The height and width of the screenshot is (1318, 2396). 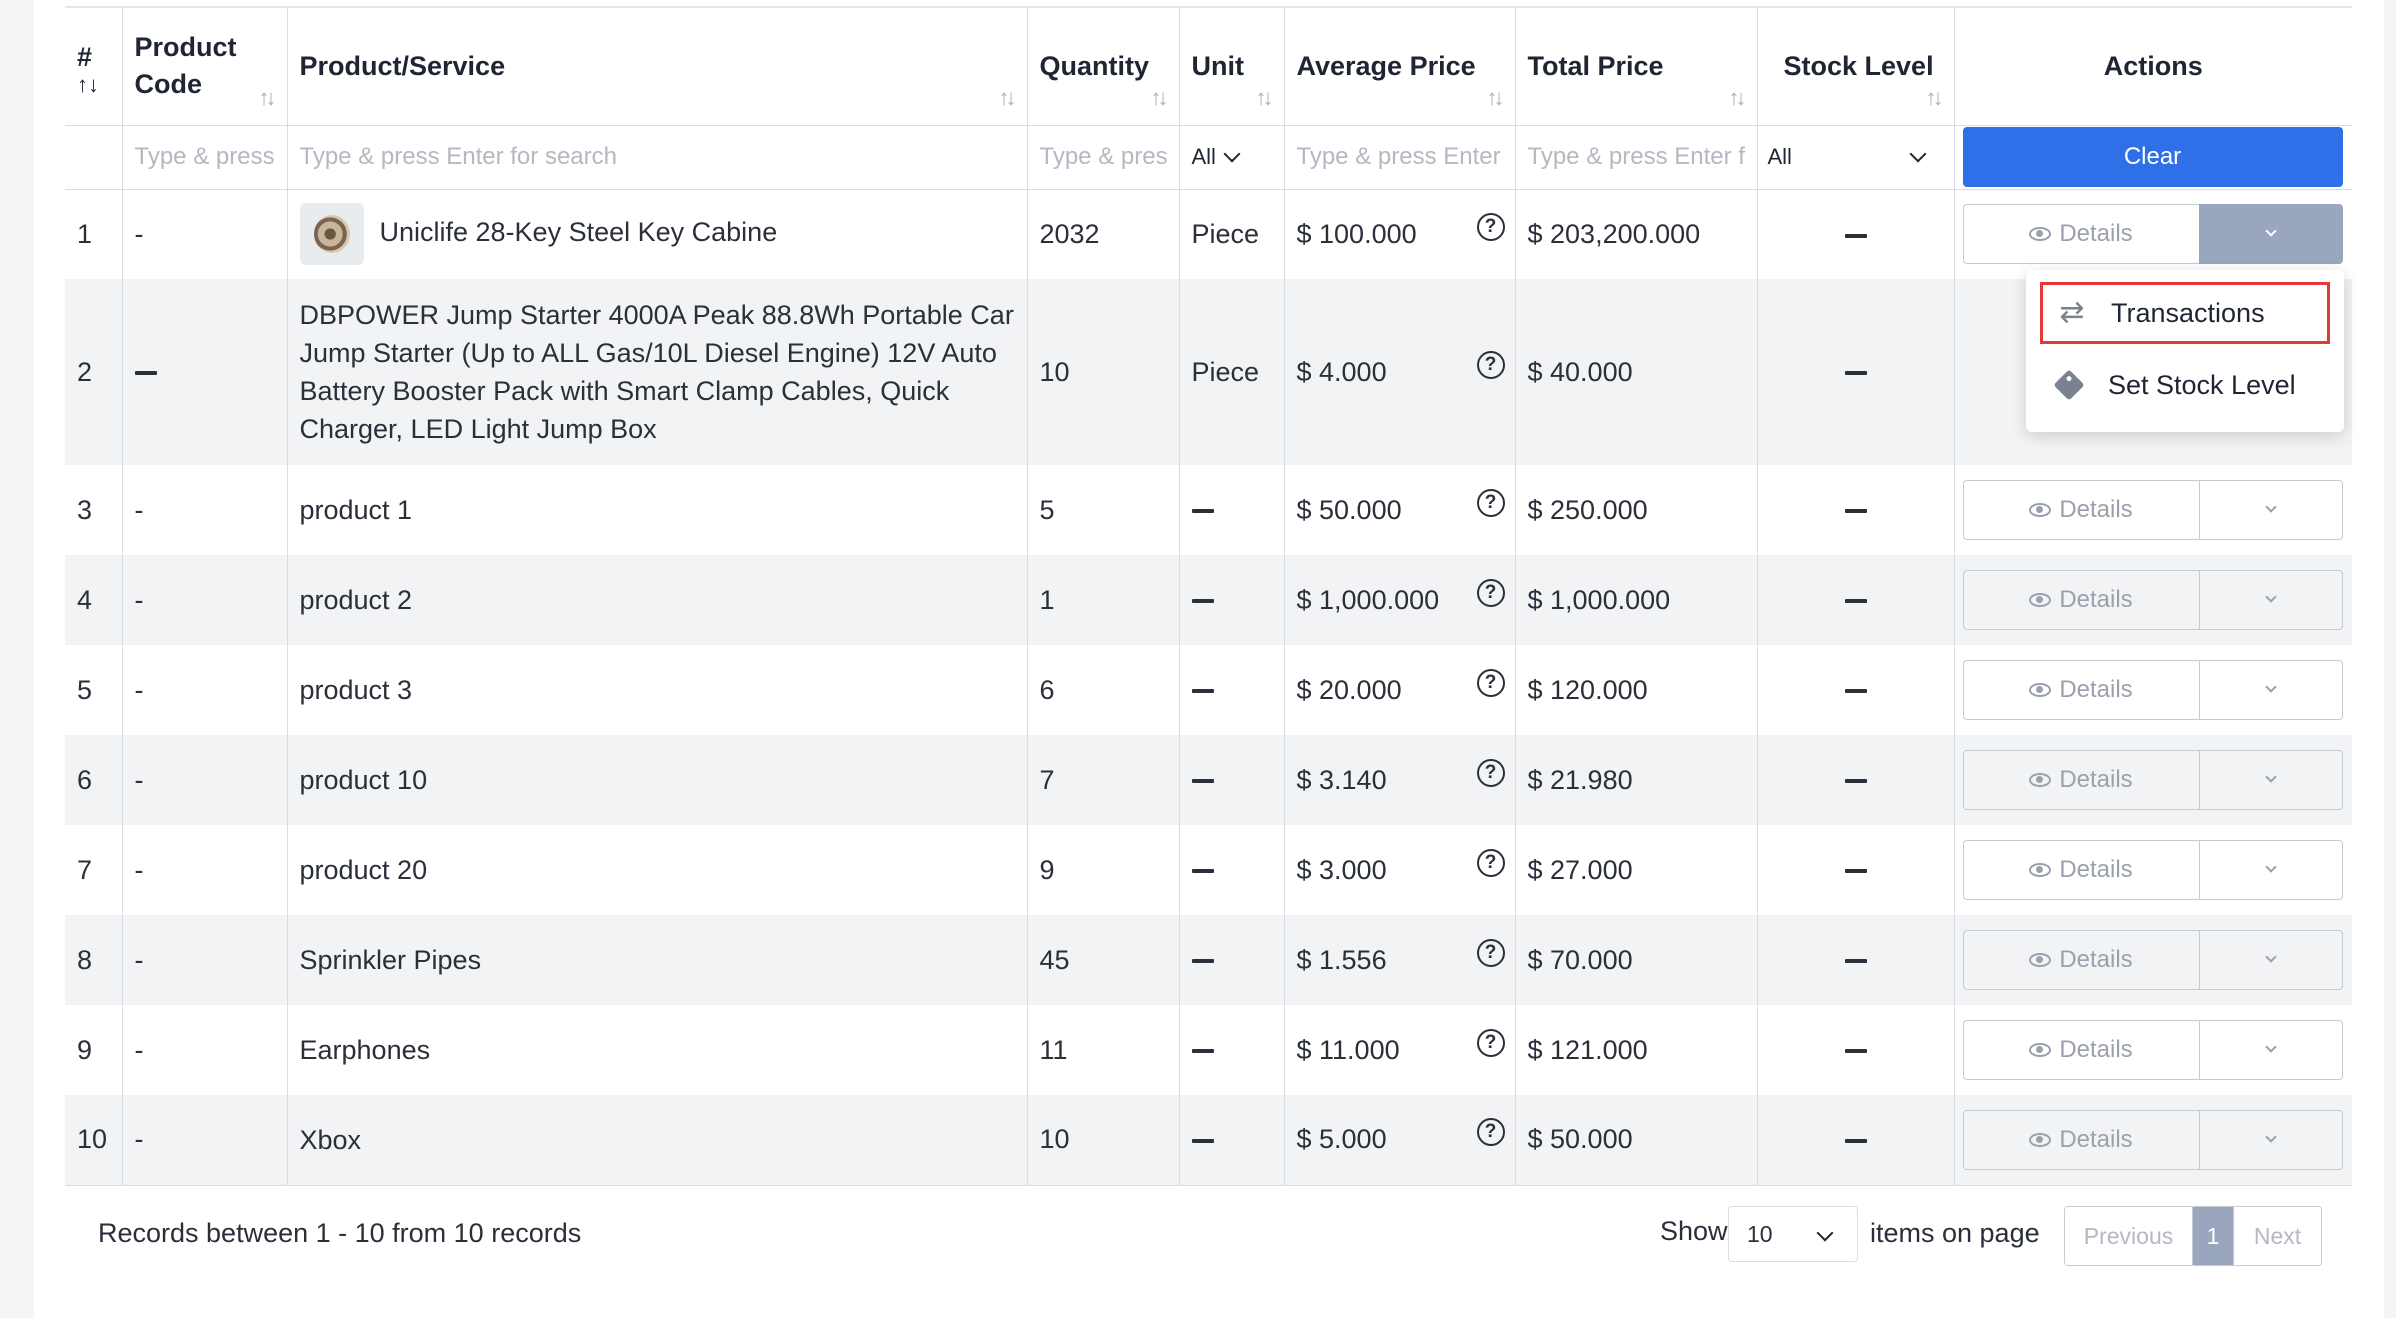 What do you see at coordinates (2069, 385) in the screenshot?
I see `tag-icon` at bounding box center [2069, 385].